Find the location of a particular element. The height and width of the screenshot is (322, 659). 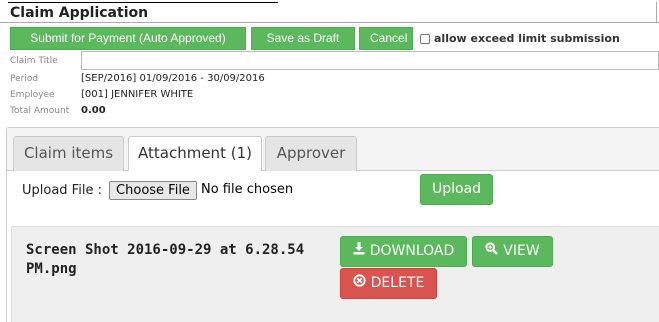

tab-approver: Approver is located at coordinates (311, 153).